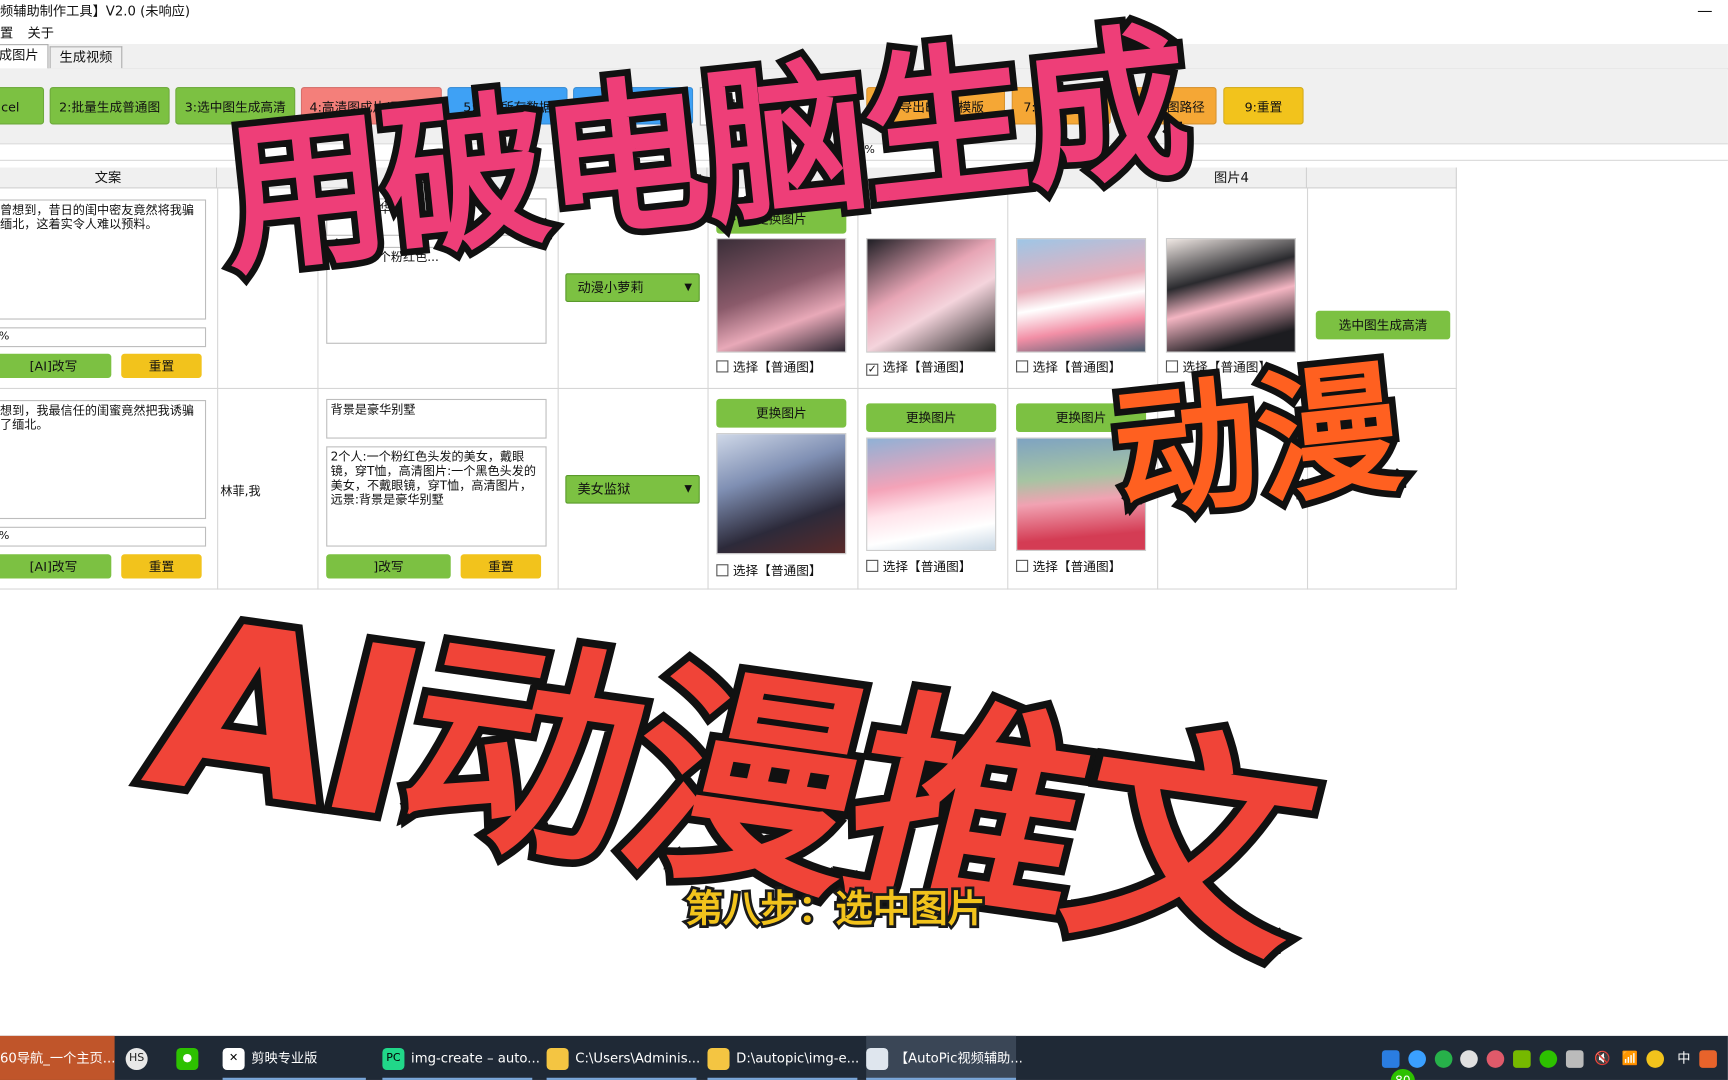 This screenshot has height=1080, width=1728. Describe the element at coordinates (109, 106) in the screenshot. I see `batch-generate-button: 2:批量生成普通图` at that location.